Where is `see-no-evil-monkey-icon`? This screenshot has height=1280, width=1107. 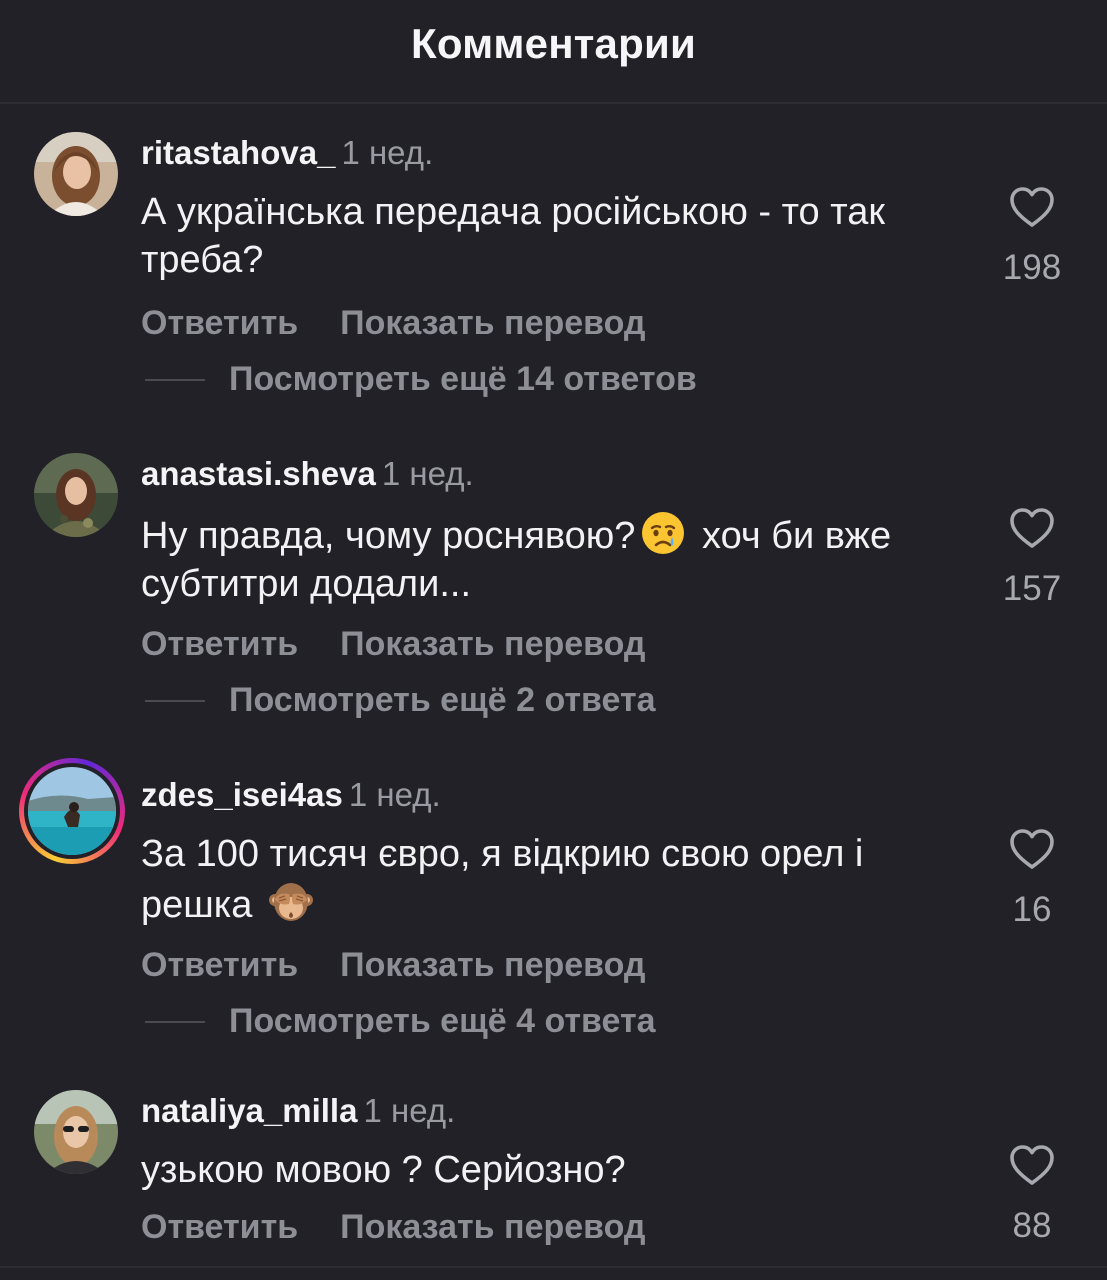 see-no-evil-monkey-icon is located at coordinates (291, 902).